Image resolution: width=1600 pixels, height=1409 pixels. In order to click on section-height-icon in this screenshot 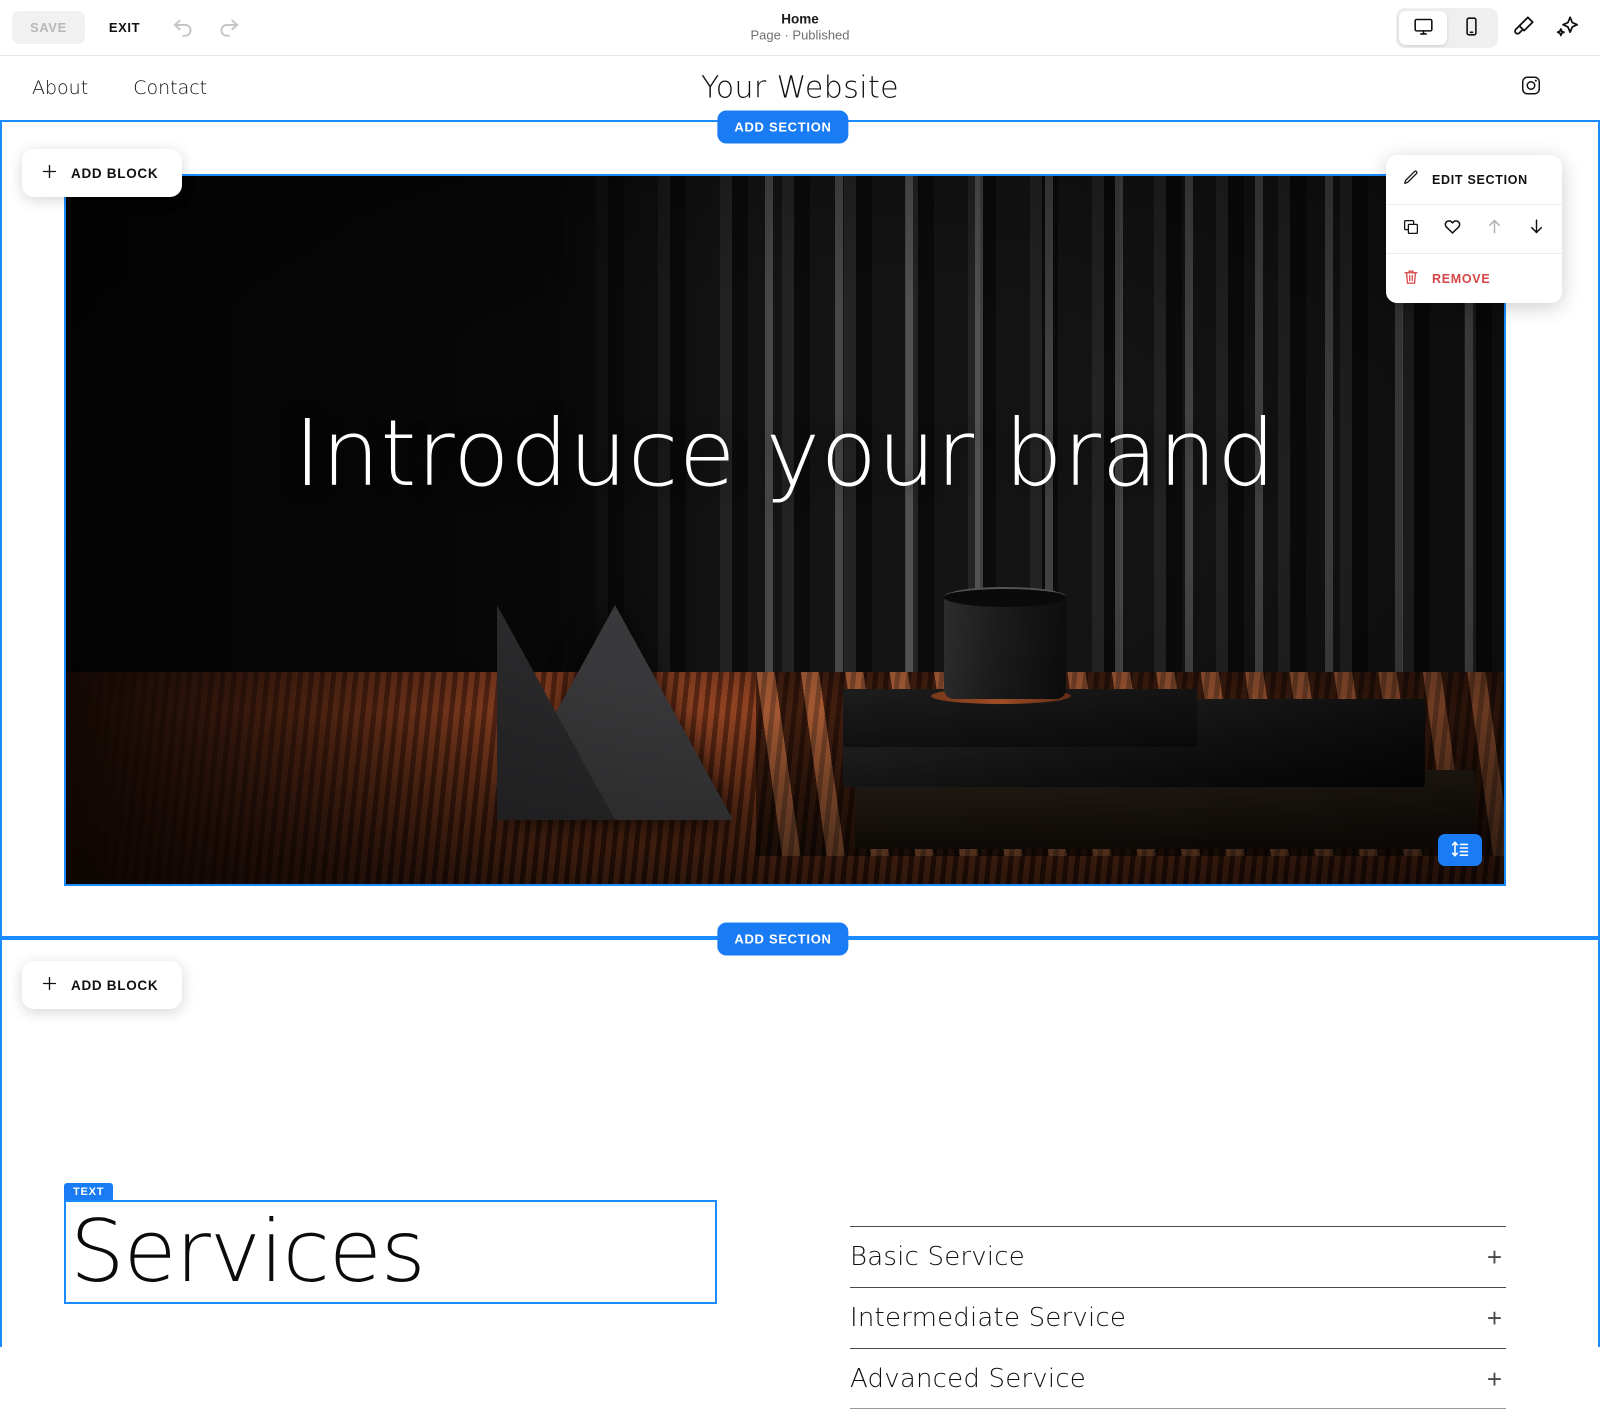, I will do `click(1460, 850)`.